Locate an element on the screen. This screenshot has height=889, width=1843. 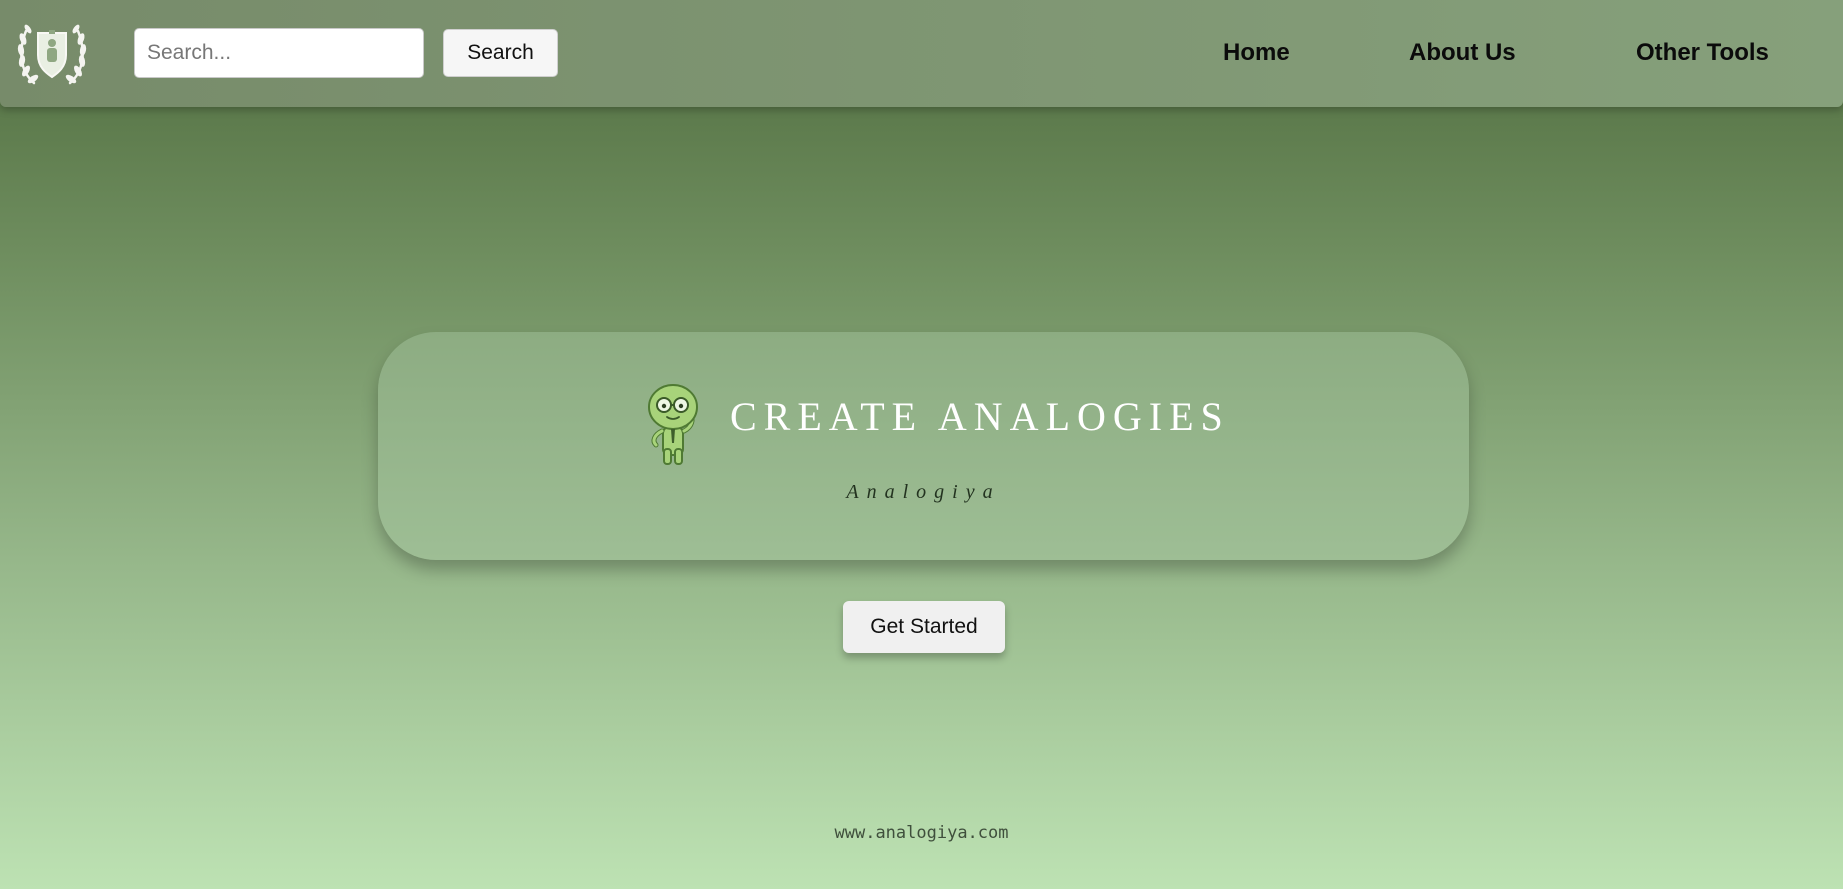
get-started-button: Get Started is located at coordinates (924, 627).